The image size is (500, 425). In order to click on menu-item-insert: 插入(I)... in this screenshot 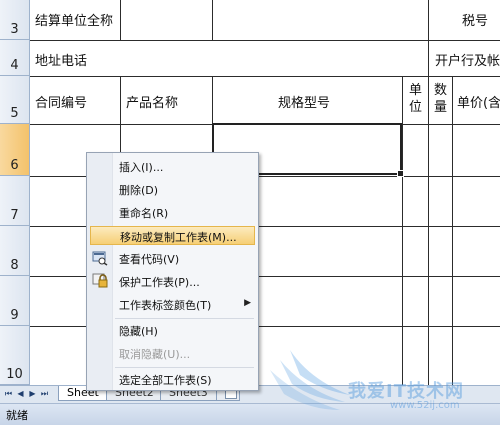, I will do `click(172, 166)`.